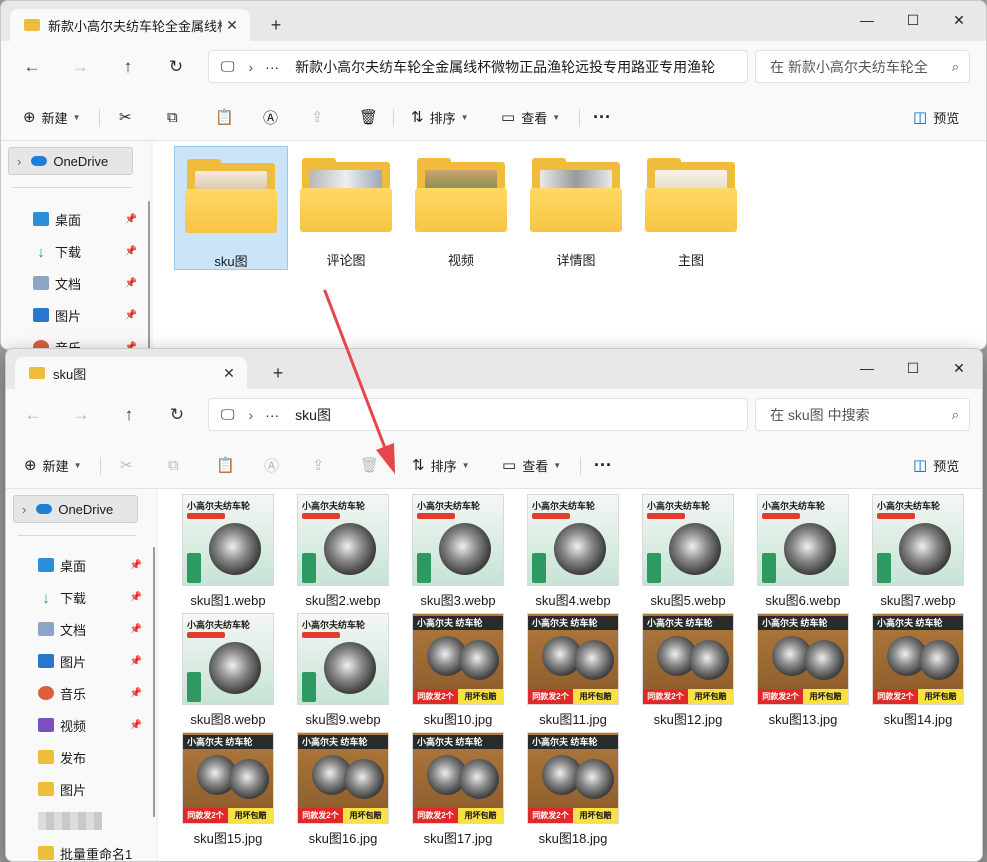  Describe the element at coordinates (131, 373) in the screenshot. I see `tab-sku-folder: sku图 ✕` at that location.